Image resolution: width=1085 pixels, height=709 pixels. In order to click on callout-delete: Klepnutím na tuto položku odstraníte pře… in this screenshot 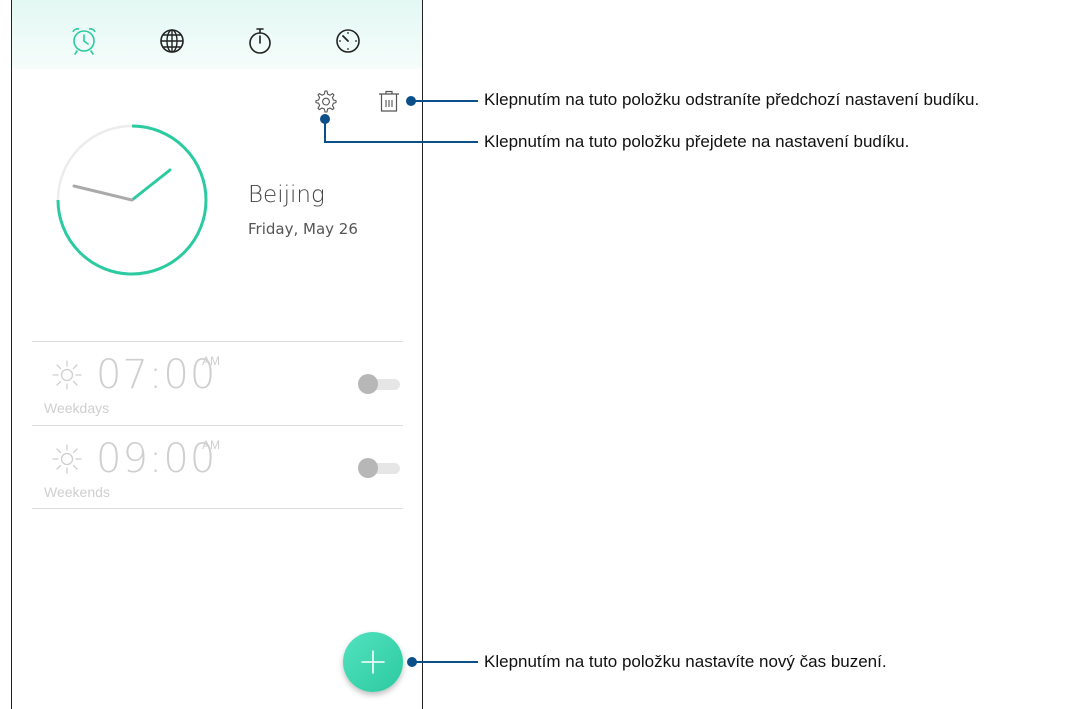, I will do `click(732, 99)`.